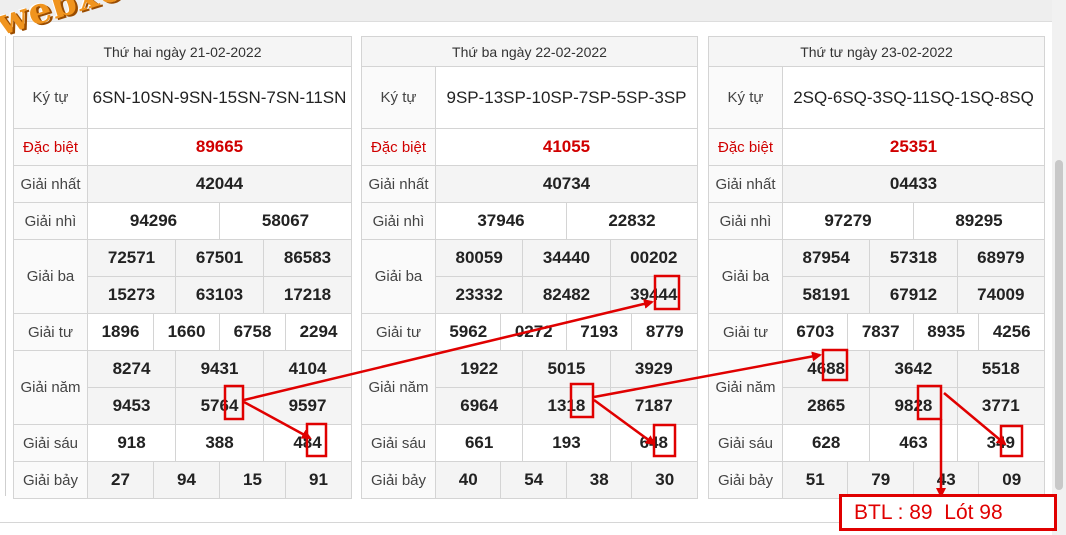 Image resolution: width=1066 pixels, height=535 pixels. What do you see at coordinates (219, 97) in the screenshot?
I see `ky-tu-value: 6SN-10SN-9SN-15SN-7SN-11SN` at bounding box center [219, 97].